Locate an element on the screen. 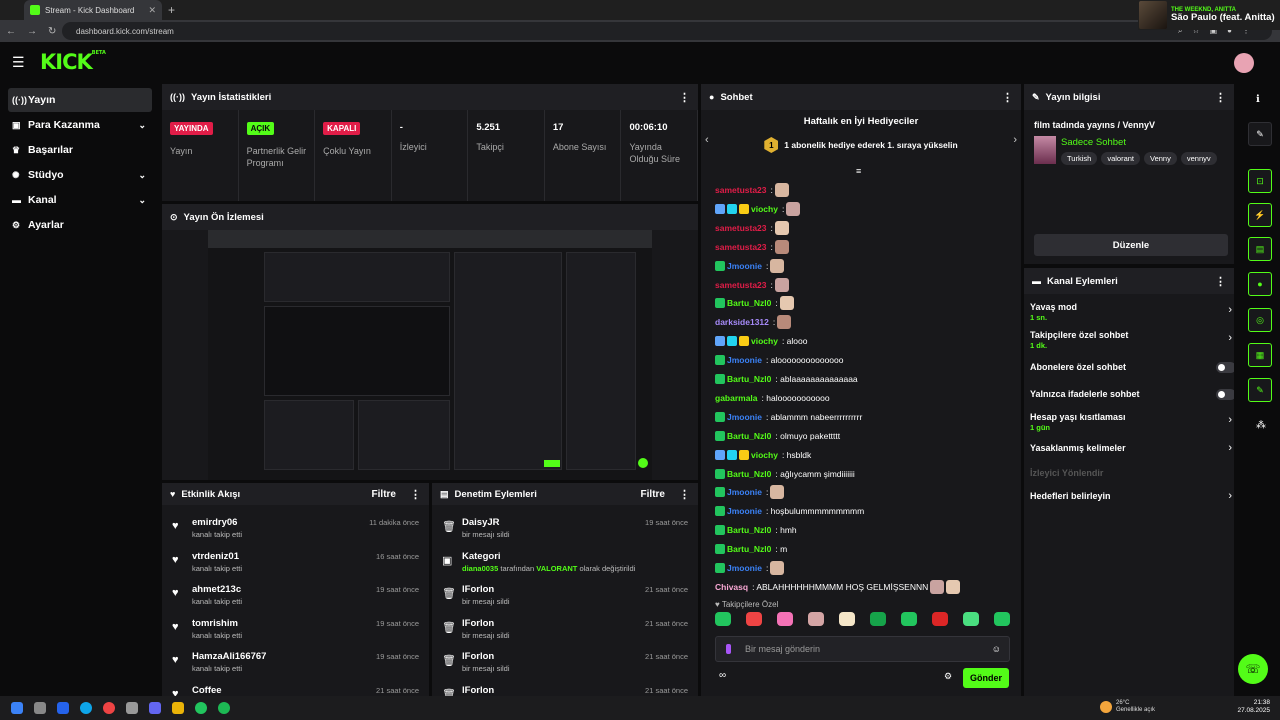  chat-bubble-icon: ● is located at coordinates (1260, 284).